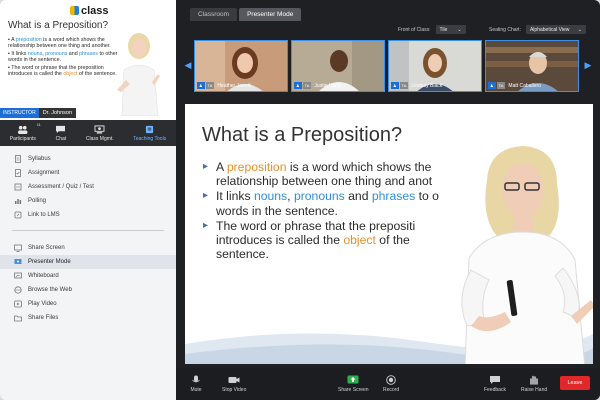 The image size is (600, 400). Describe the element at coordinates (38, 124) in the screenshot. I see `participants-count: 11` at that location.